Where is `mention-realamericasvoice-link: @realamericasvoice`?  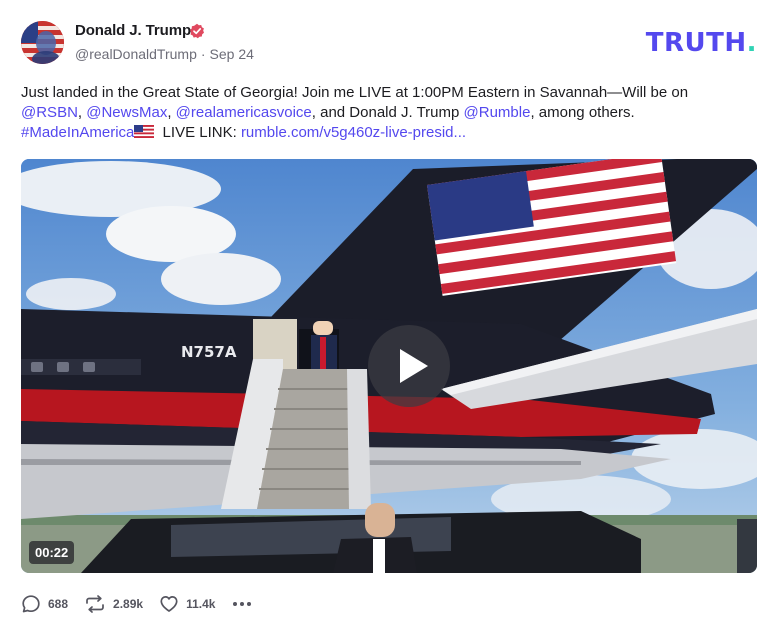
mention-realamericasvoice-link: @realamericasvoice is located at coordinates (244, 112).